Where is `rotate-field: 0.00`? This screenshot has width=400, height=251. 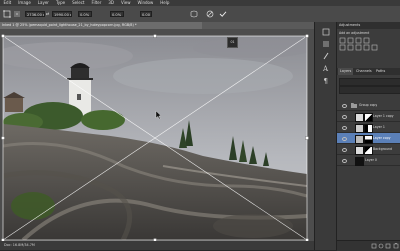
rotate-field: 0.00 is located at coordinates (146, 14).